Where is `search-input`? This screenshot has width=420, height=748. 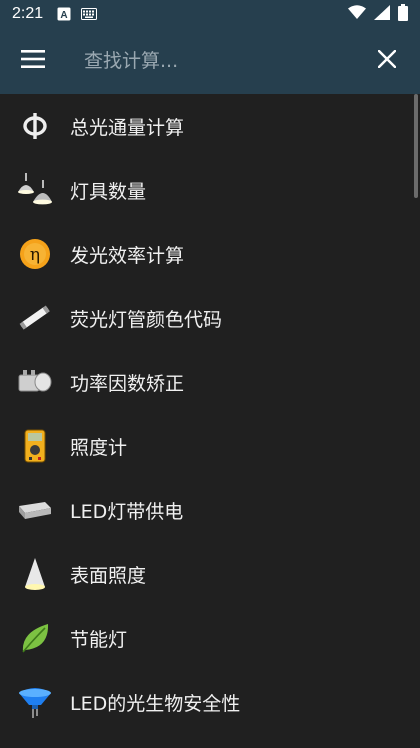 search-input is located at coordinates (219, 61).